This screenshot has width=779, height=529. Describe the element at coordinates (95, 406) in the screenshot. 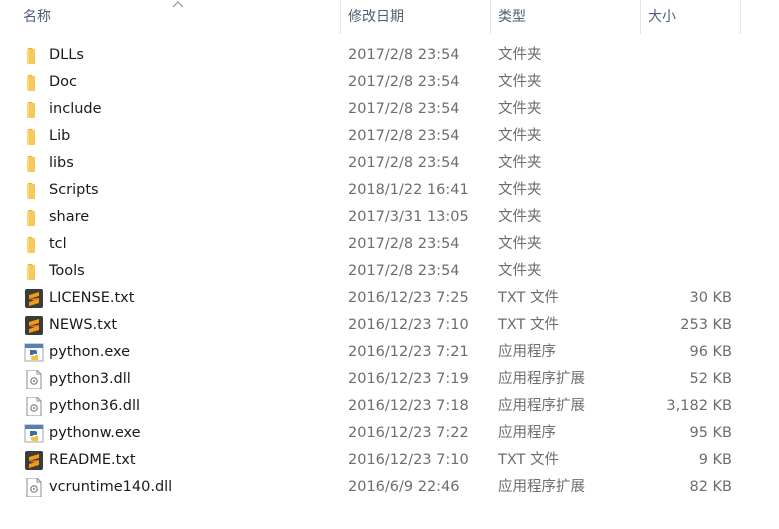

I see `file-name: python36.dll` at that location.